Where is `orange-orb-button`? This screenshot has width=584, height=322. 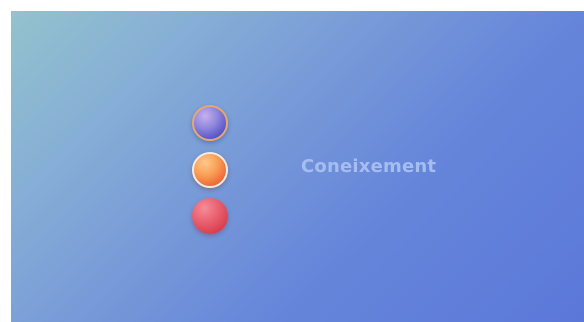
orange-orb-button is located at coordinates (210, 170).